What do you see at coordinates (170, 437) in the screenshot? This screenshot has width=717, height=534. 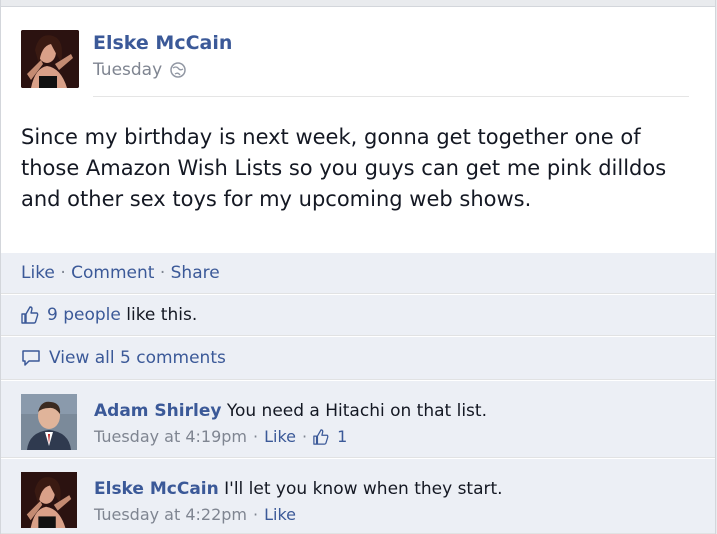 I see `comment-time: Tuesday at 4:19pm` at bounding box center [170, 437].